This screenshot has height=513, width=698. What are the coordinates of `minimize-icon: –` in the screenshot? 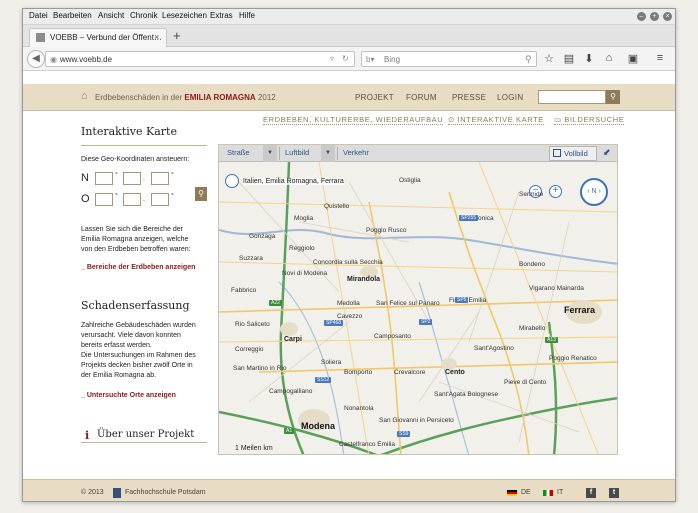 It's located at (641, 16).